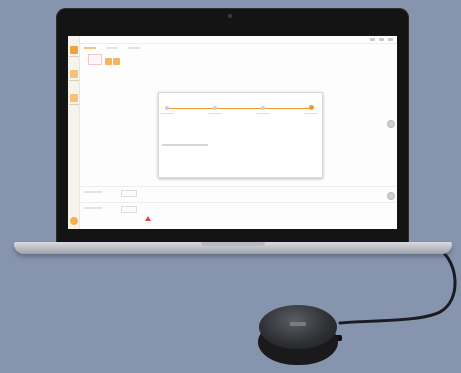  I want to click on maximize-icon, so click(381, 39).